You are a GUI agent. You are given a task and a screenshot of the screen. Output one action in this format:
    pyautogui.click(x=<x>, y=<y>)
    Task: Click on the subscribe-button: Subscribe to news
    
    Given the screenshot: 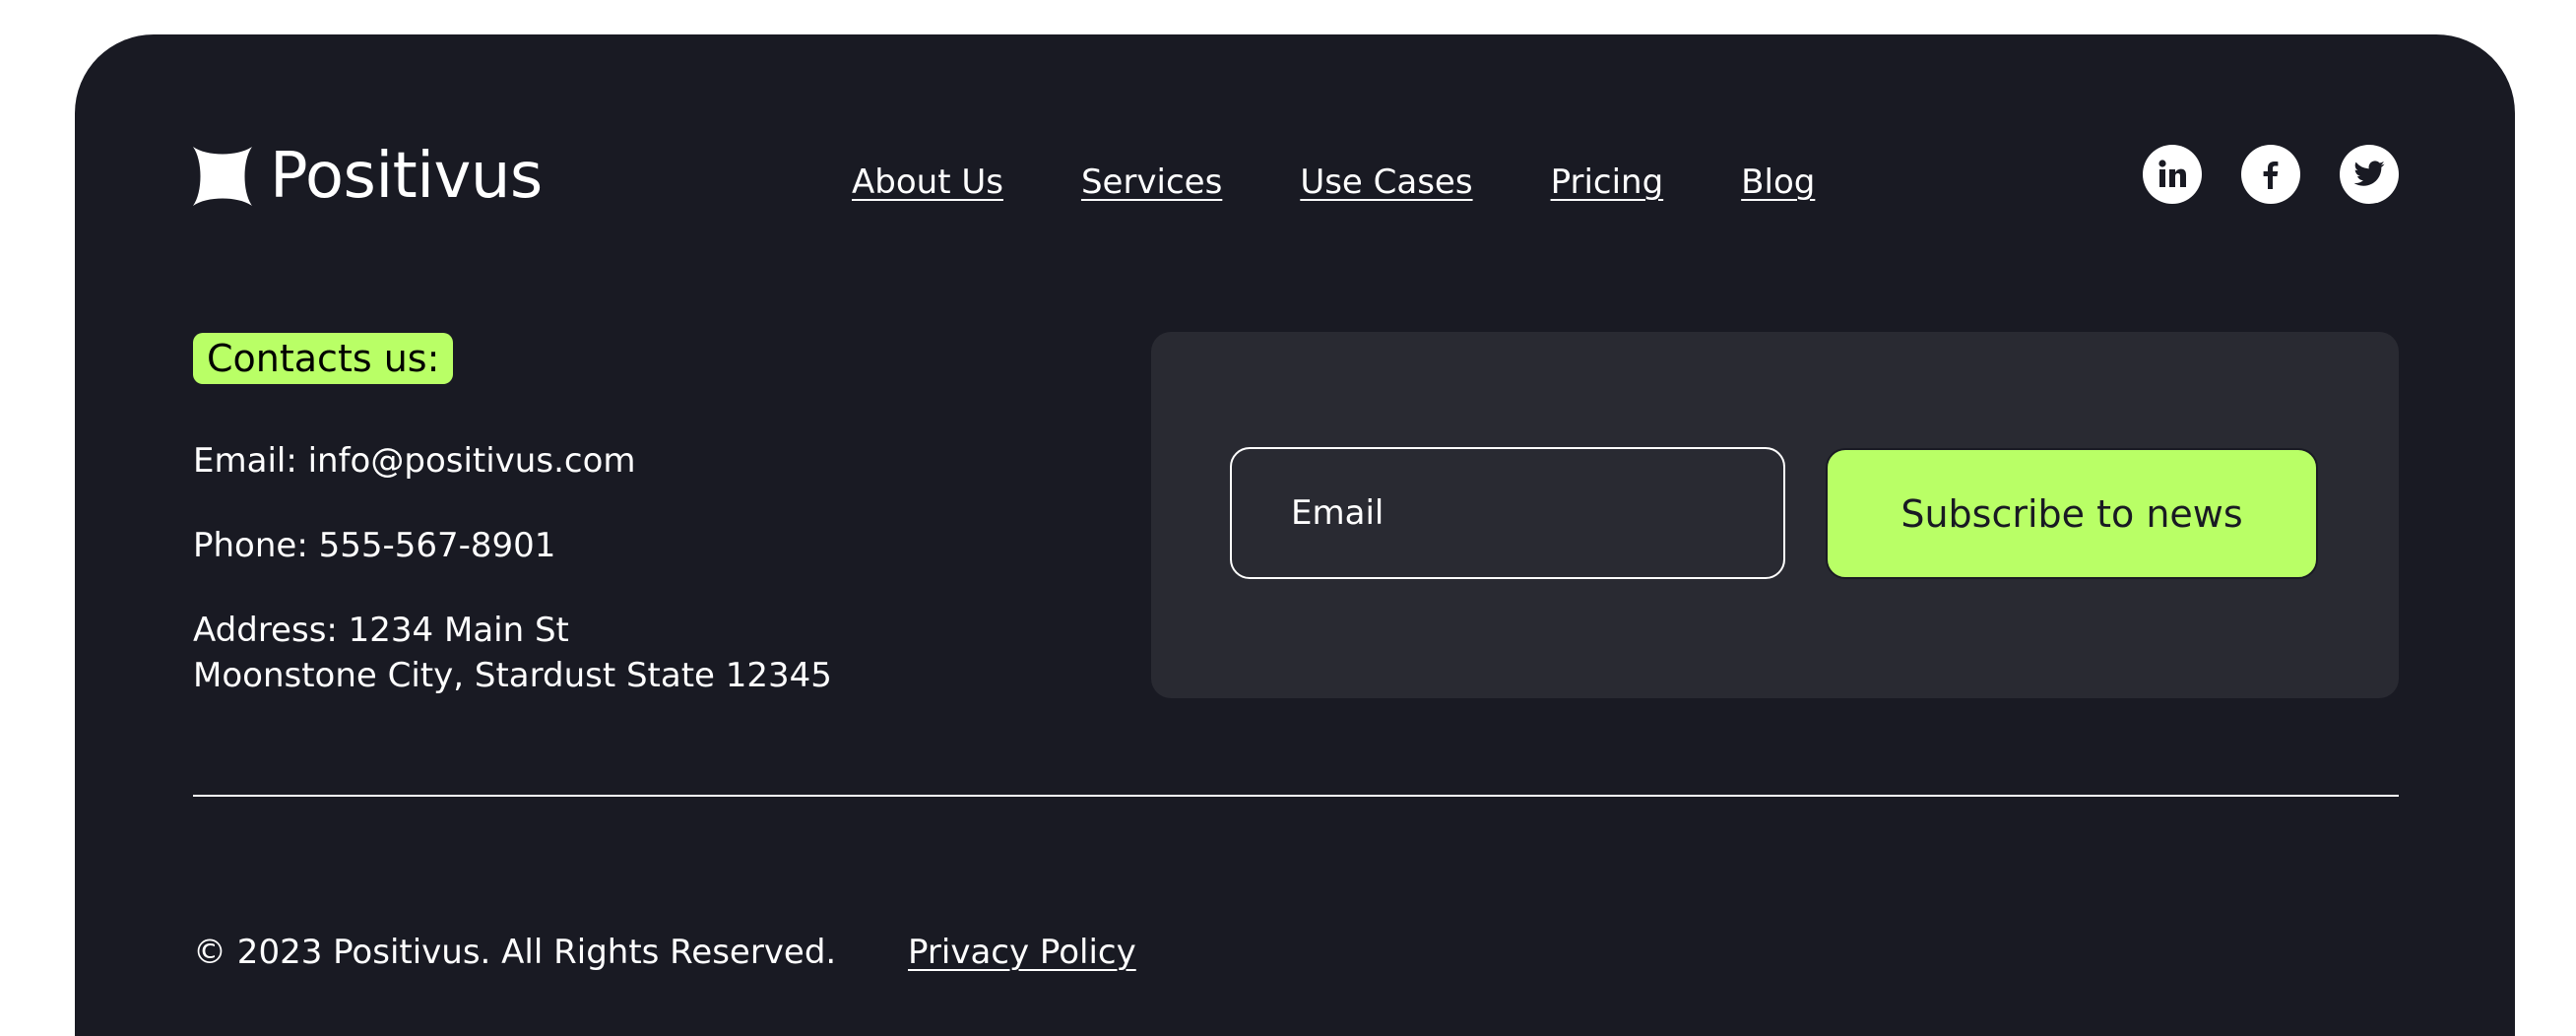 What is the action you would take?
    pyautogui.click(x=2072, y=513)
    